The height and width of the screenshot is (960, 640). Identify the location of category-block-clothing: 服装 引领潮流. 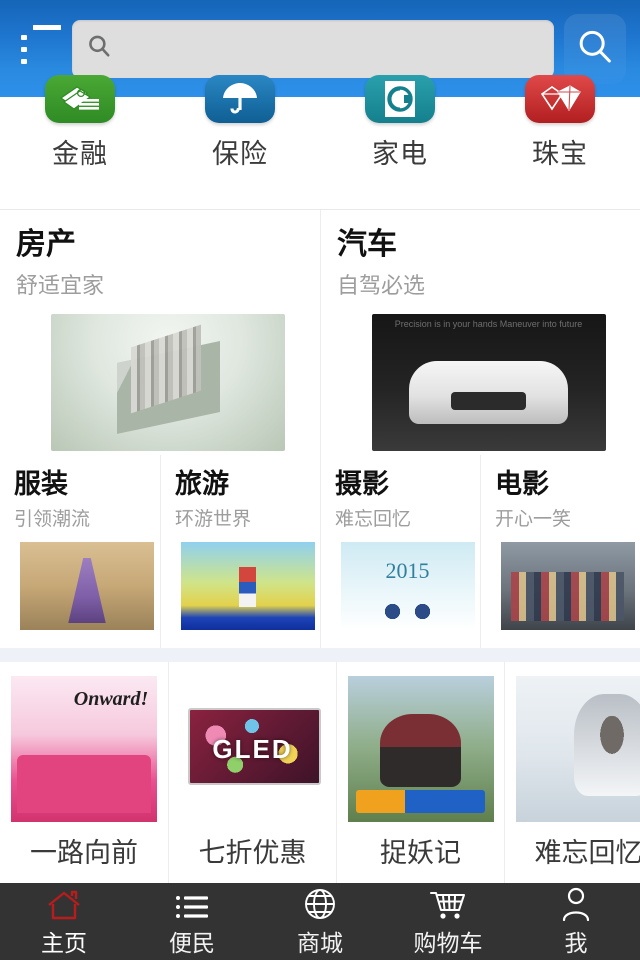
(80, 551).